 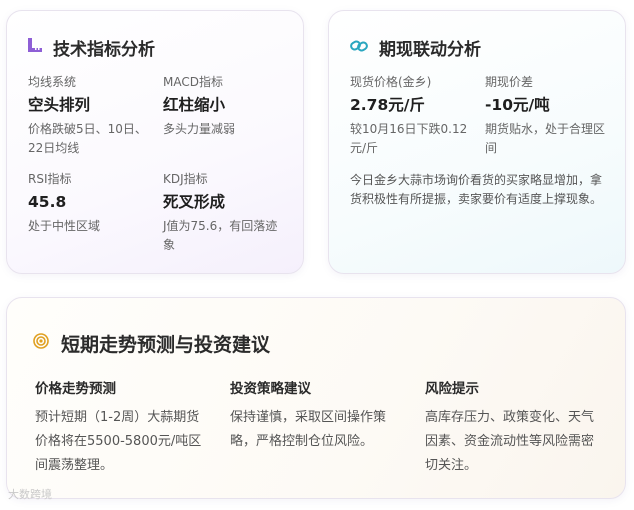 What do you see at coordinates (194, 202) in the screenshot?
I see `metric-value: 死叉形成` at bounding box center [194, 202].